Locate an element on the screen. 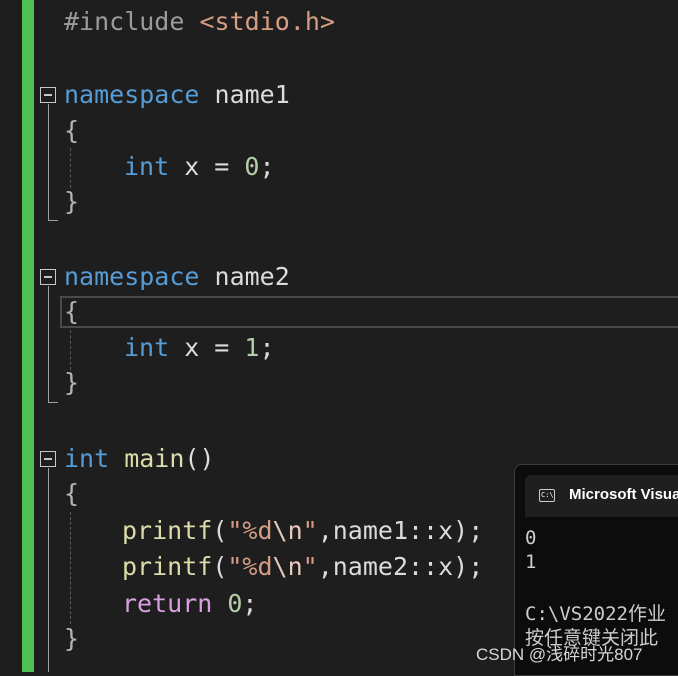 Image resolution: width=678 pixels, height=676 pixels. console-output-line: C:\VS2022作业 is located at coordinates (595, 614).